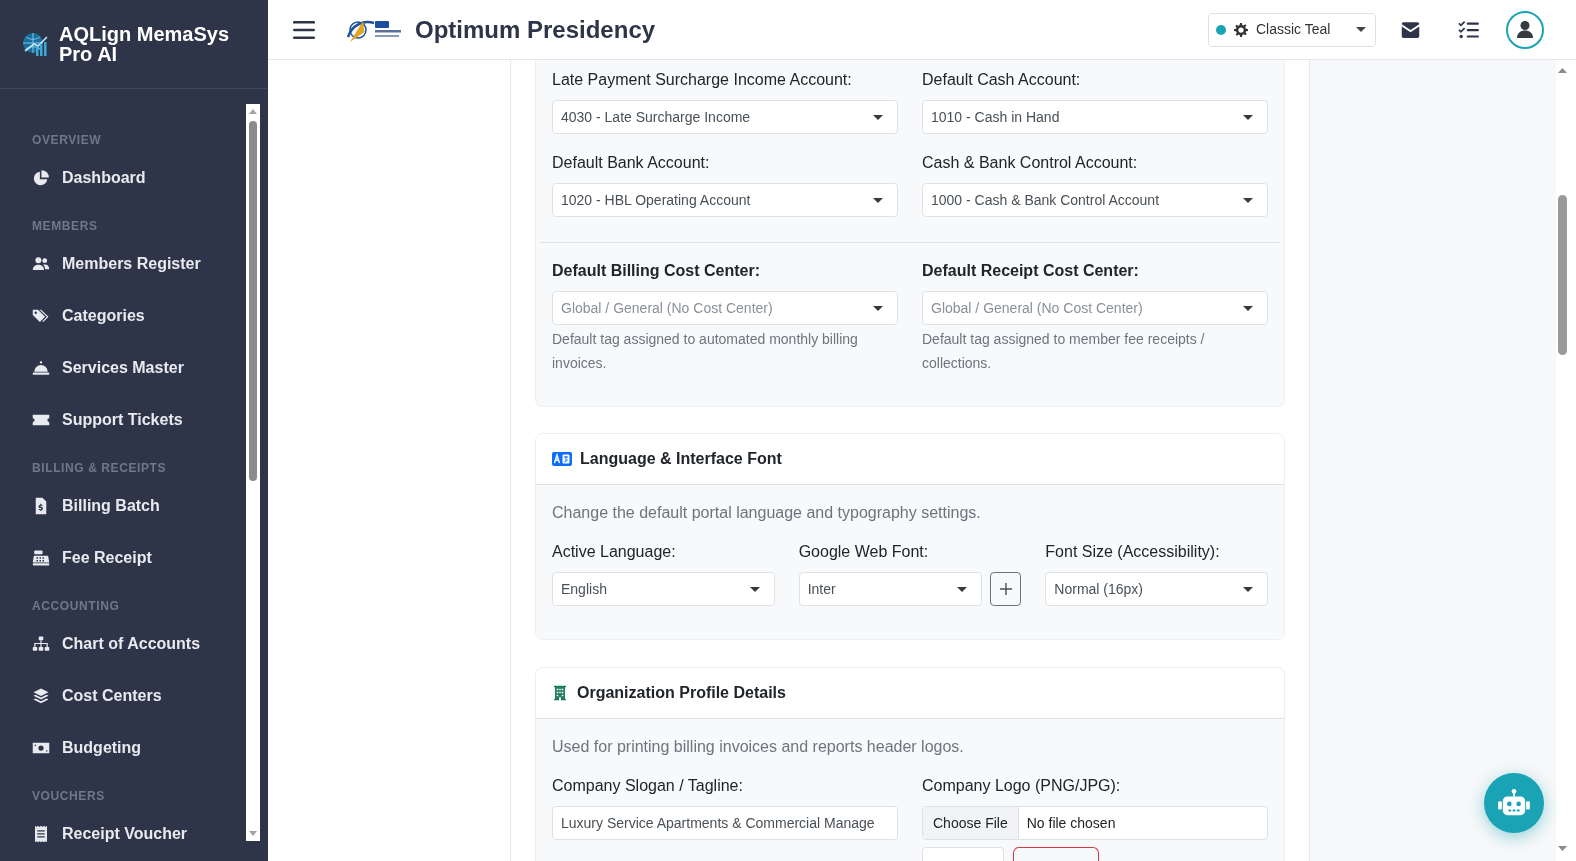  I want to click on card-title: Language & Interface Font, so click(681, 459).